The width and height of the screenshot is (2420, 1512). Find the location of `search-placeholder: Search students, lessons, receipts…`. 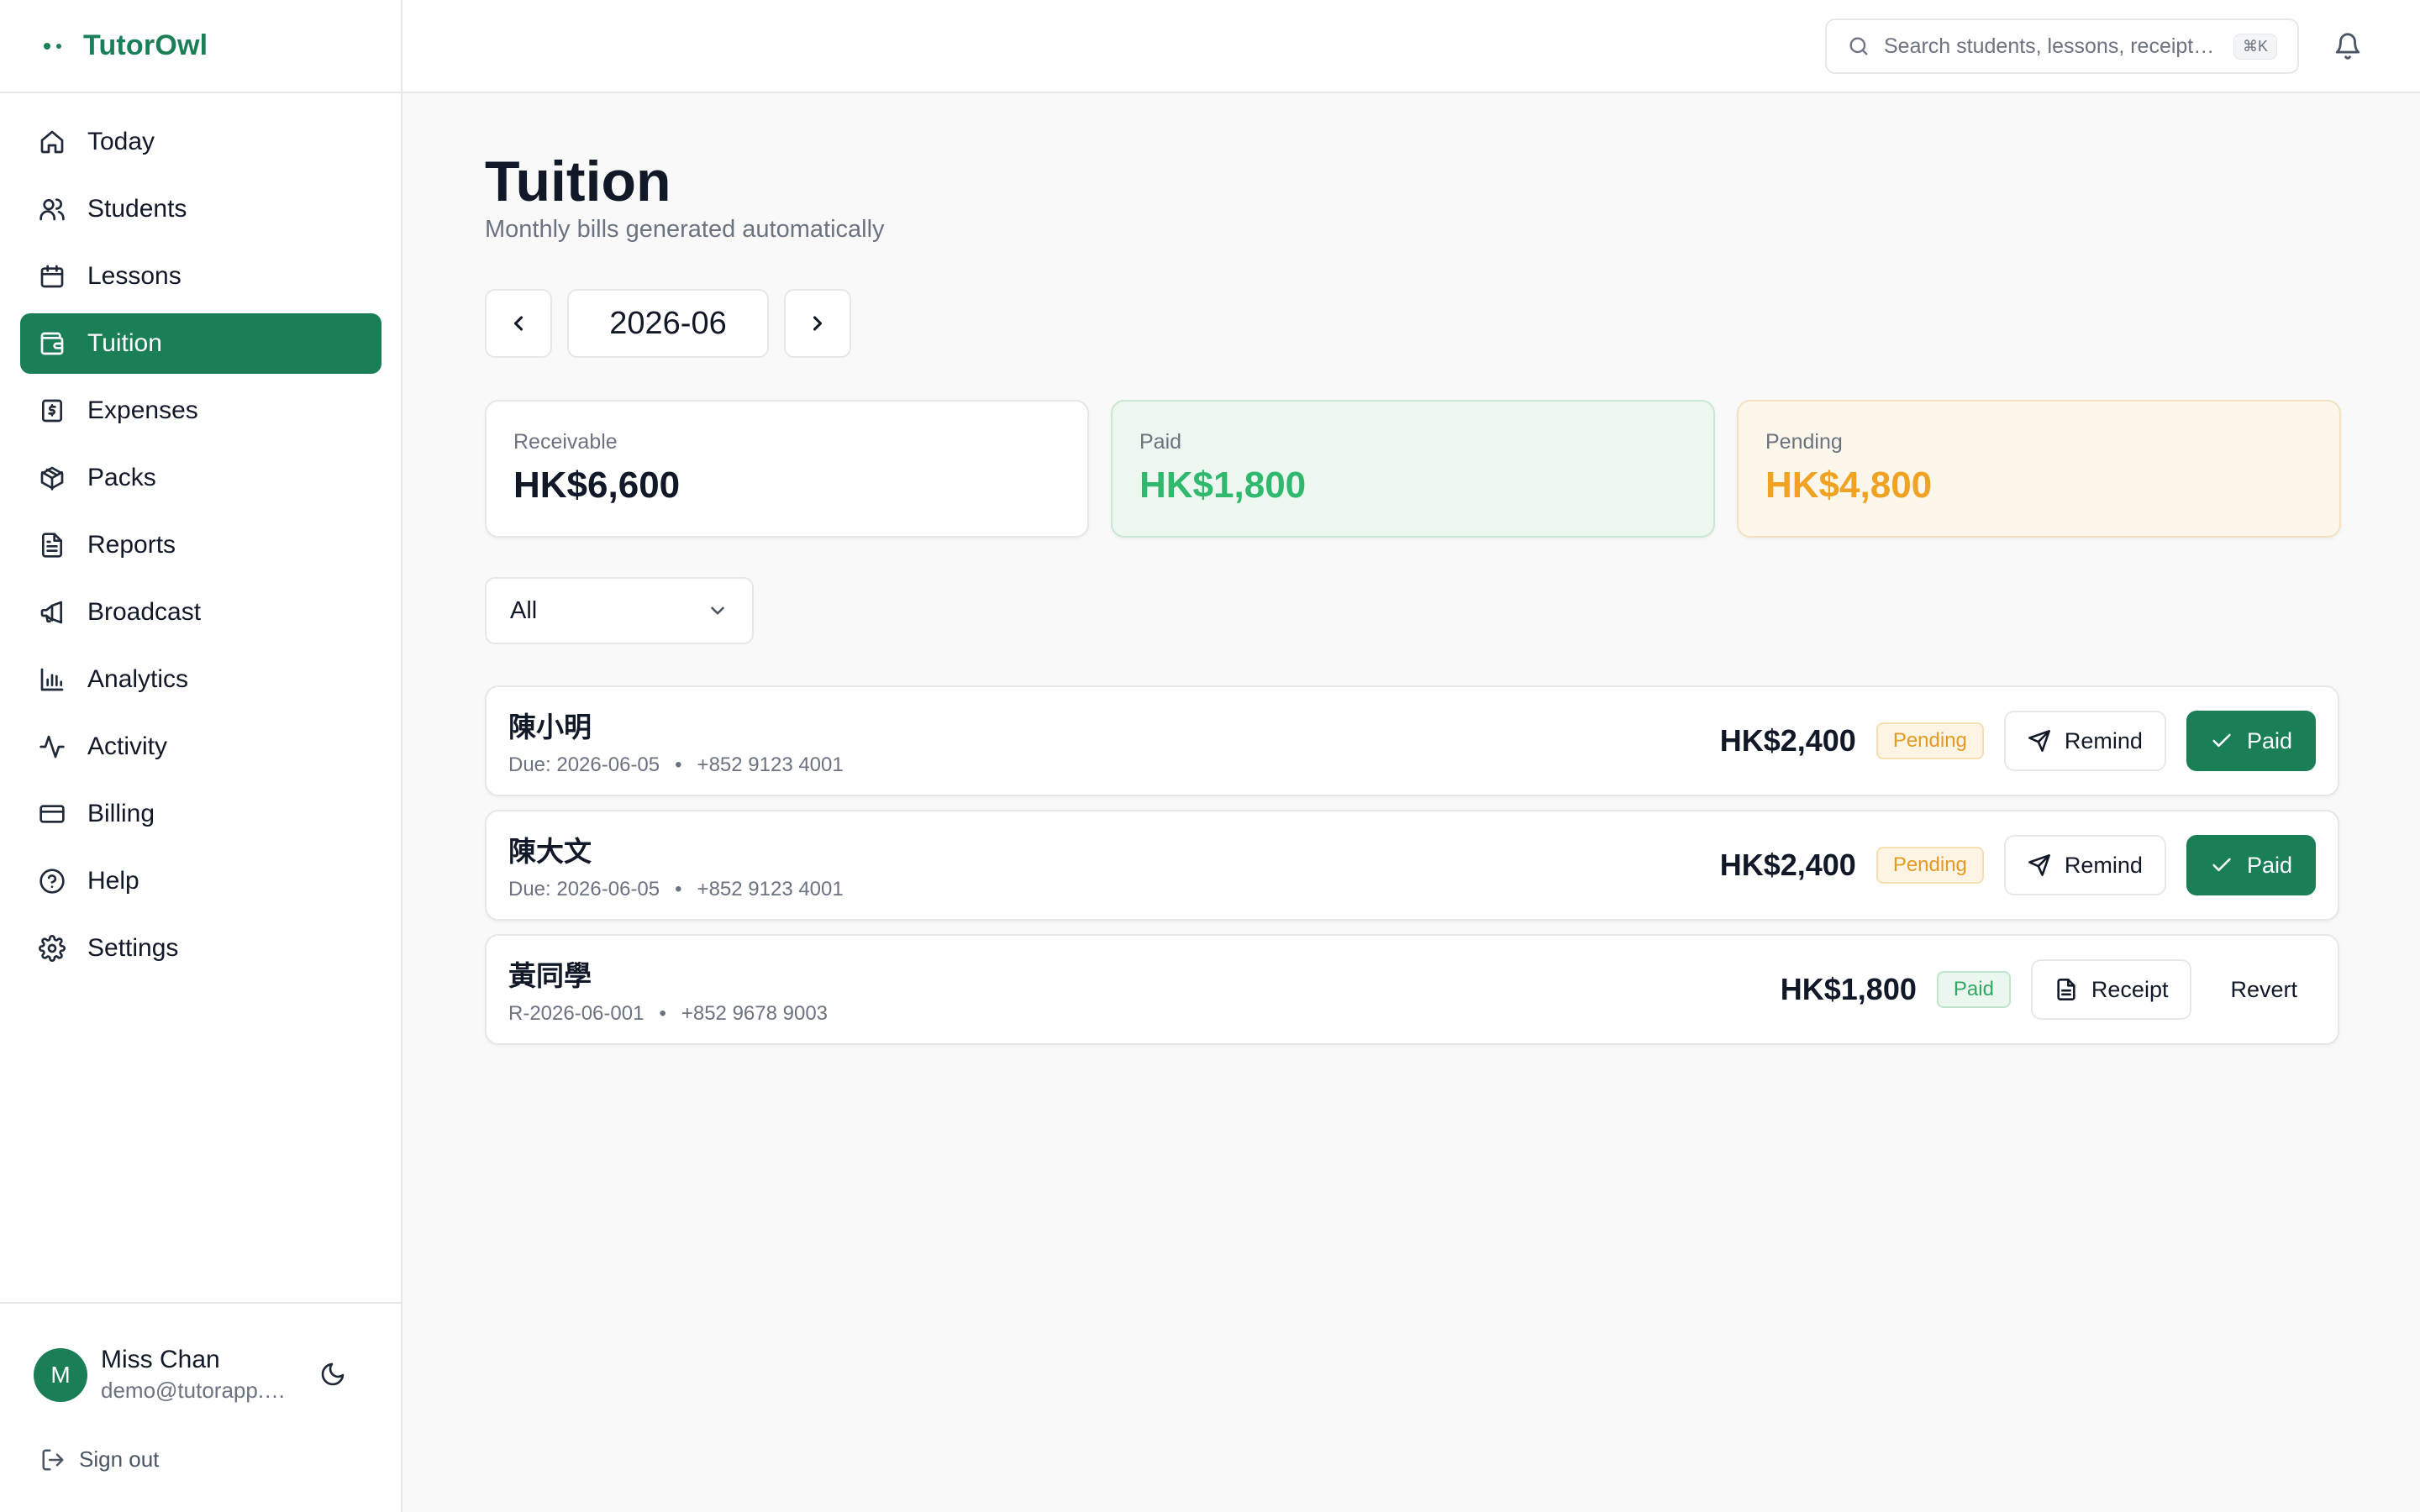

search-placeholder: Search students, lessons, receipts… is located at coordinates (2052, 46).